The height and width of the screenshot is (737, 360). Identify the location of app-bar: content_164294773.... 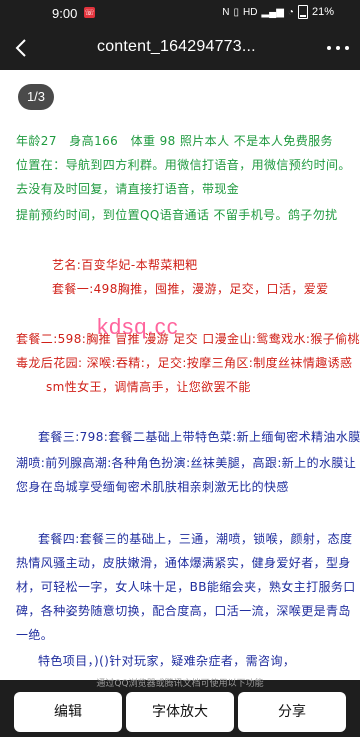
(180, 48).